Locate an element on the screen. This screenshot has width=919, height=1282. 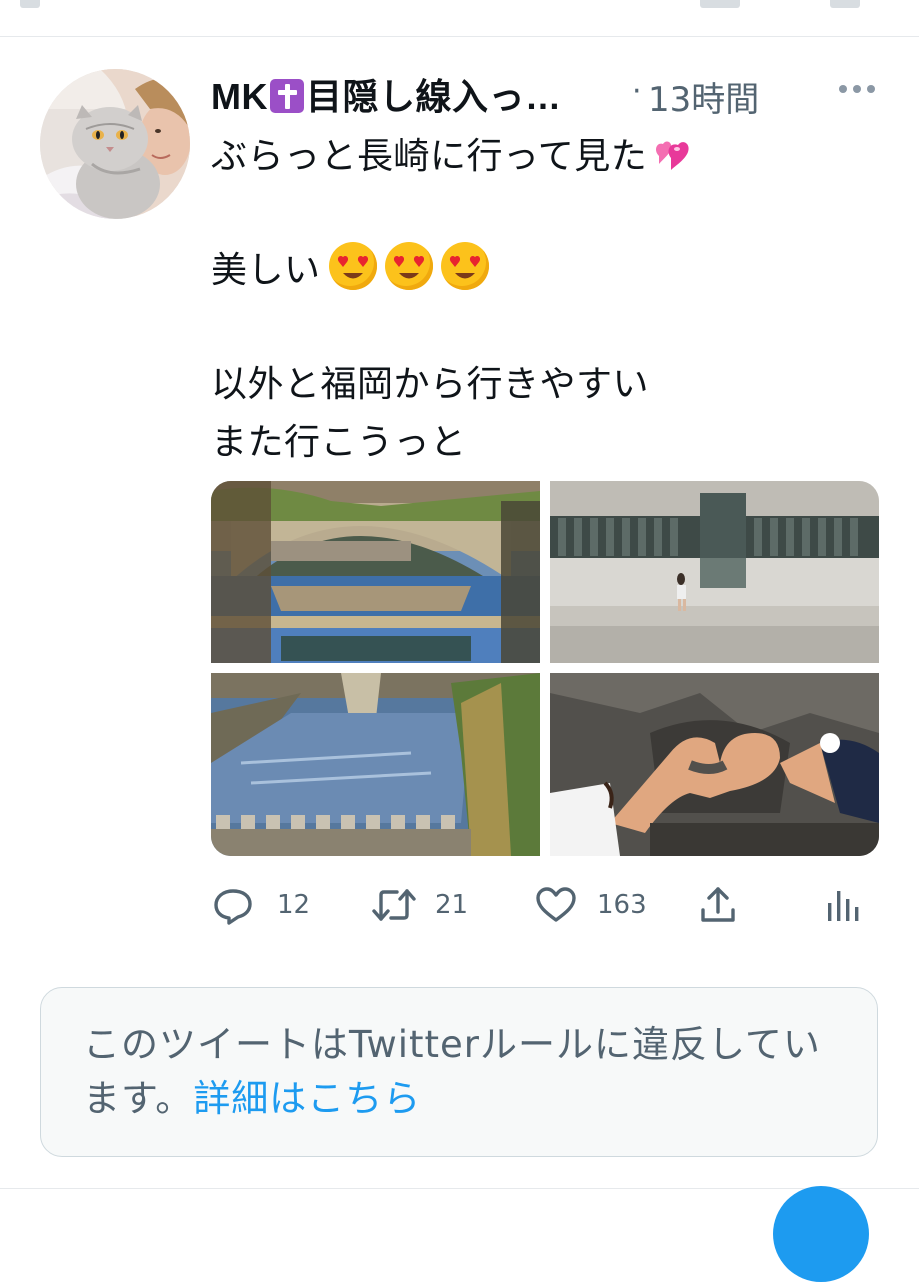
avatar-image is located at coordinates (115, 144).